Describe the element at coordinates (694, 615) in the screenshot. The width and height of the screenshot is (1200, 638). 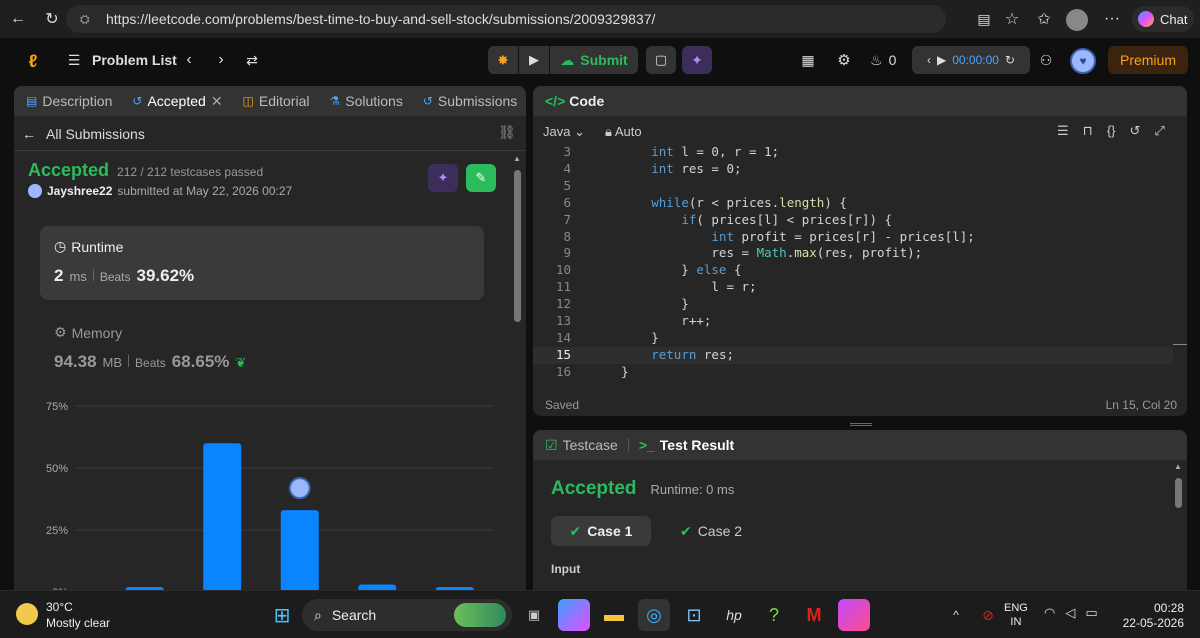
I see `store-icon: ⊡` at that location.